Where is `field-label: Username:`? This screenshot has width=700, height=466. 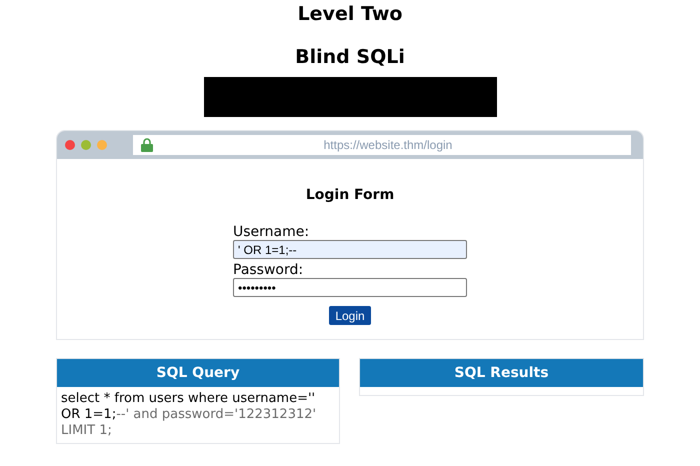 field-label: Username: is located at coordinates (271, 232).